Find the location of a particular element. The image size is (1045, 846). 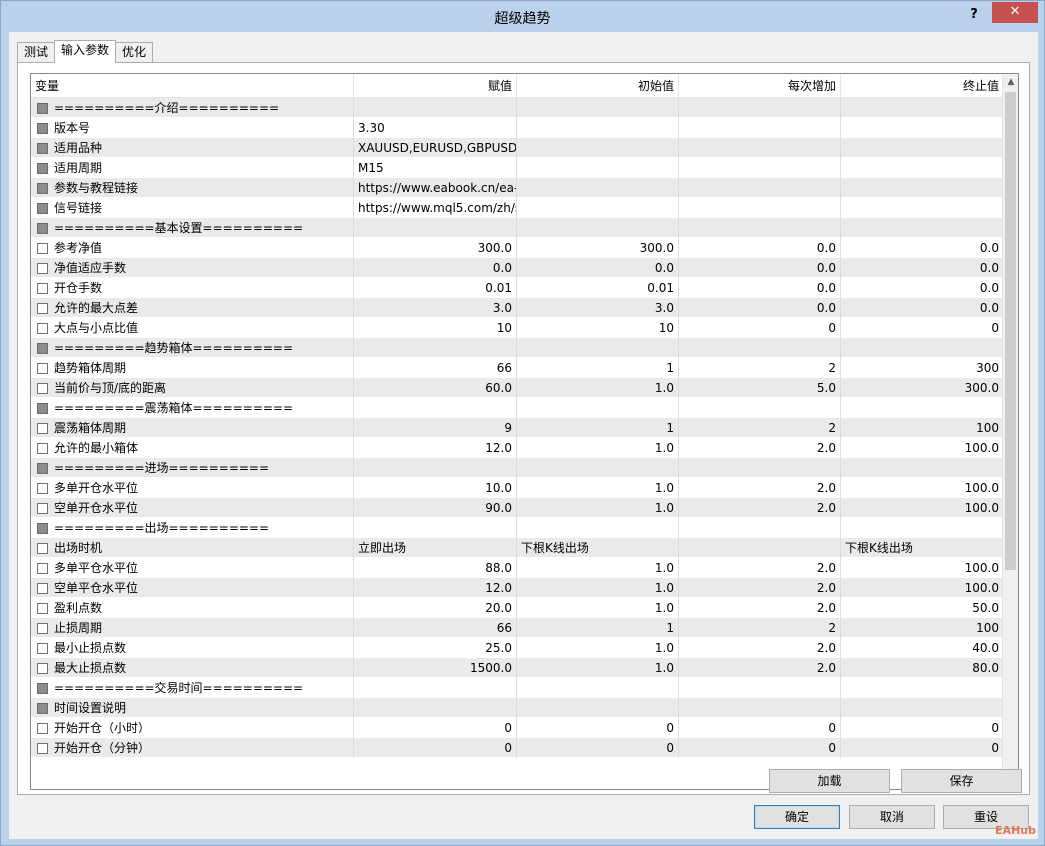

table-row: 净值适应手数 0.0 0.0 0.0 0.0 is located at coordinates (517, 268).